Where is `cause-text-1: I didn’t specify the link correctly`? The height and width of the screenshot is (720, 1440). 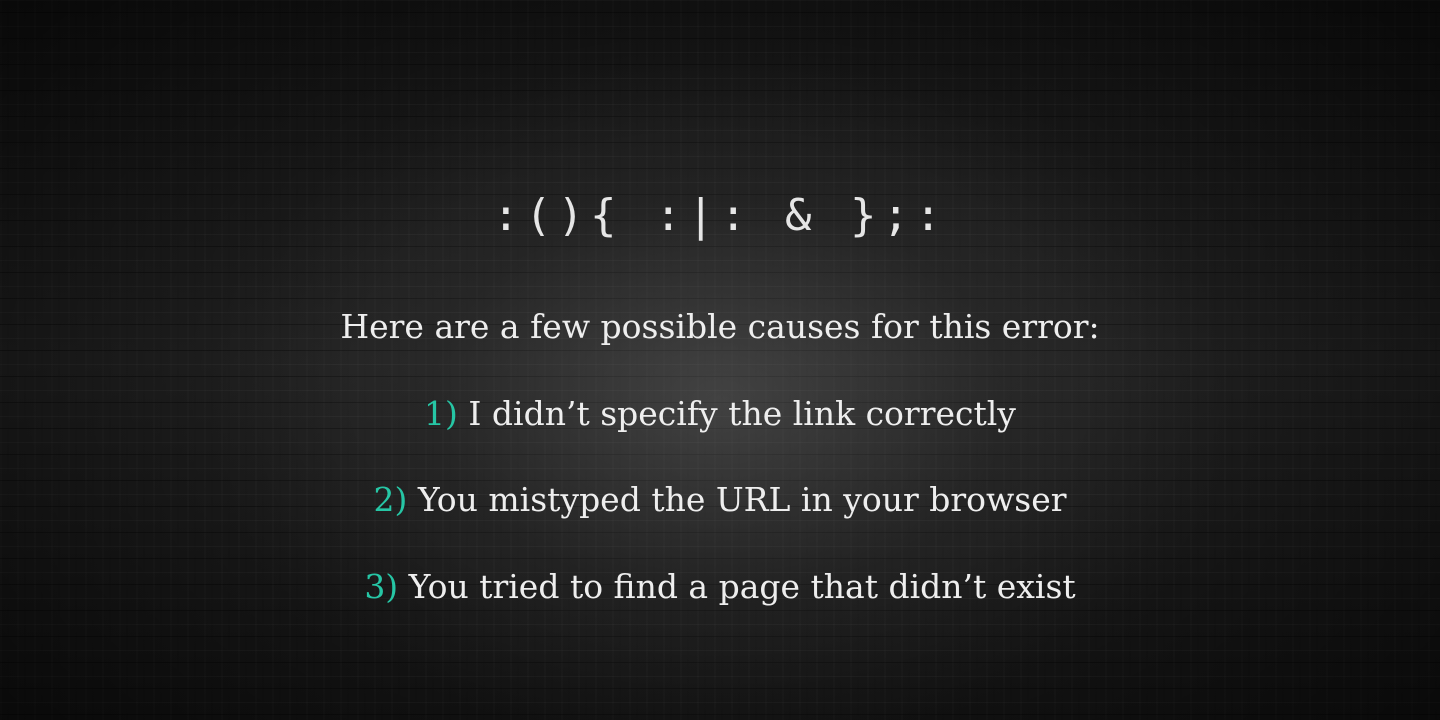 cause-text-1: I didn’t specify the link correctly is located at coordinates (736, 413).